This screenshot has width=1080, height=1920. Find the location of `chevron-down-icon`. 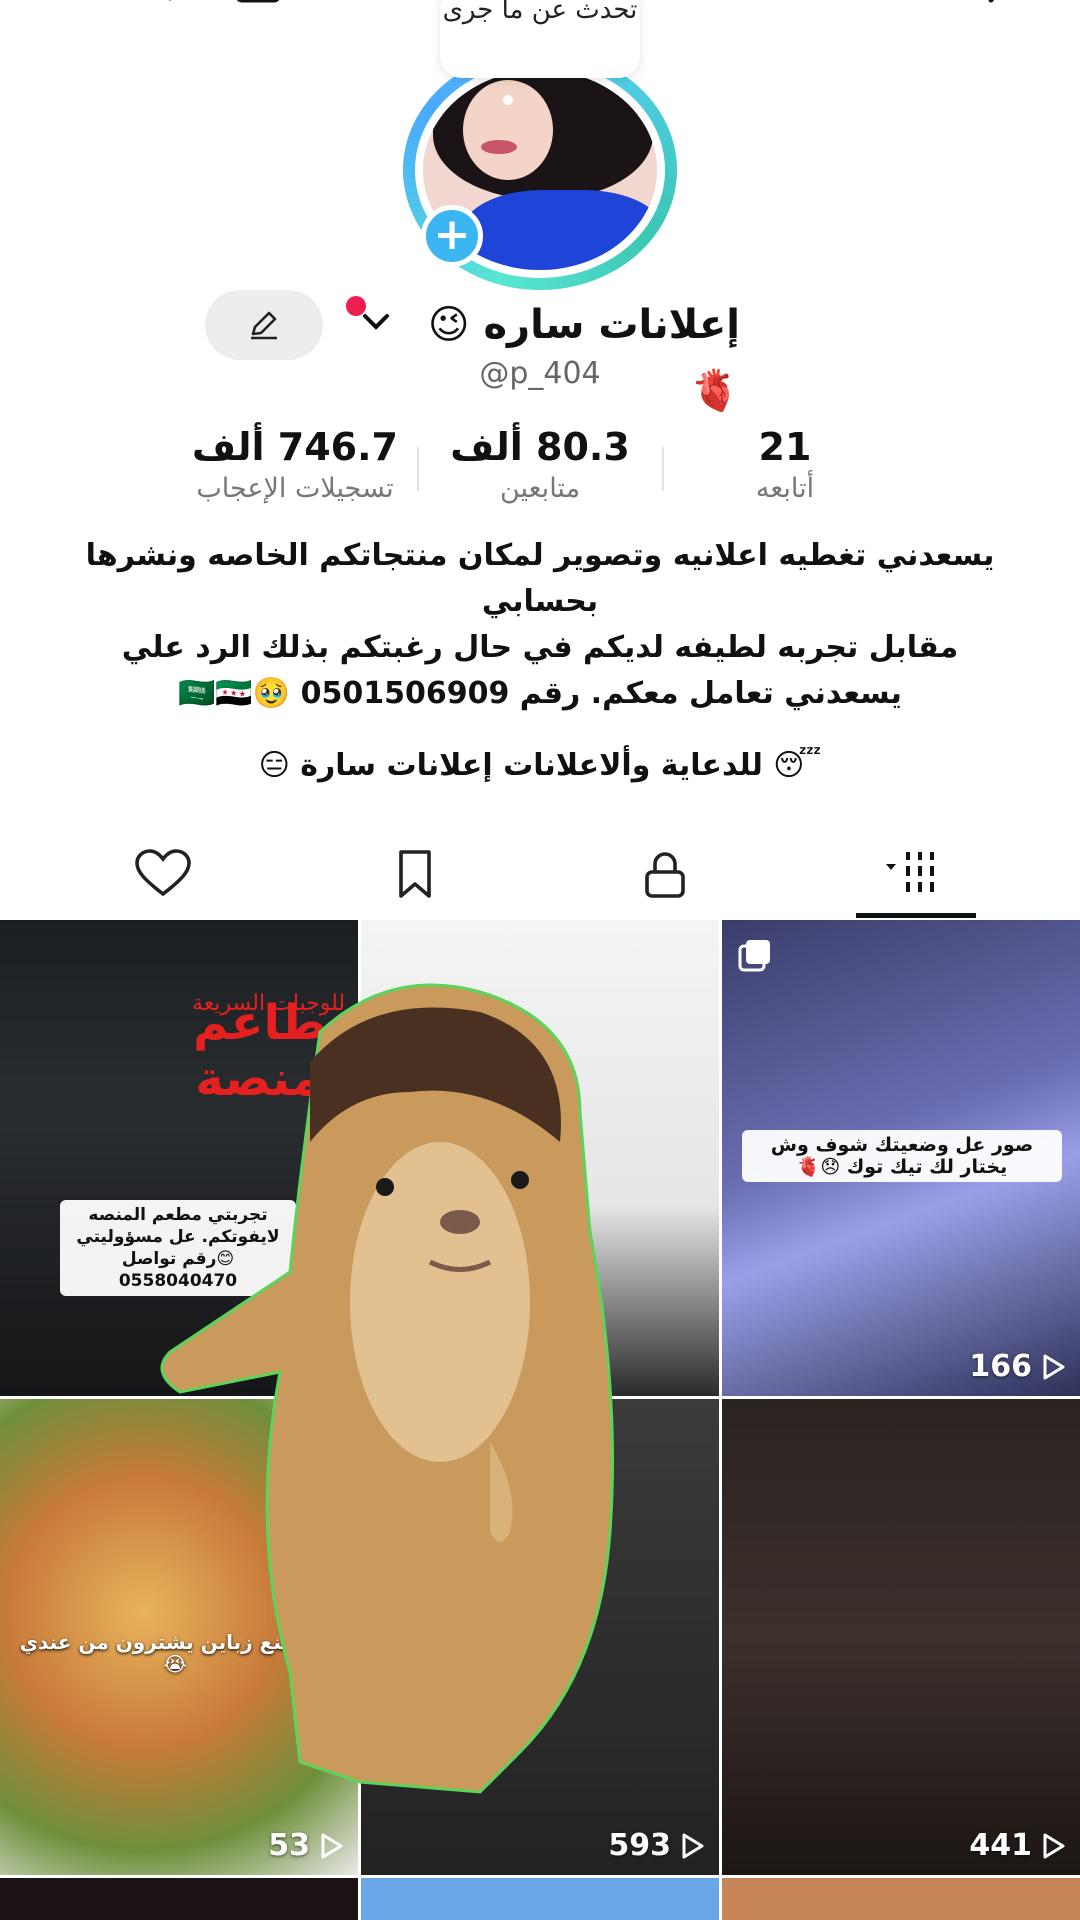

chevron-down-icon is located at coordinates (376, 322).